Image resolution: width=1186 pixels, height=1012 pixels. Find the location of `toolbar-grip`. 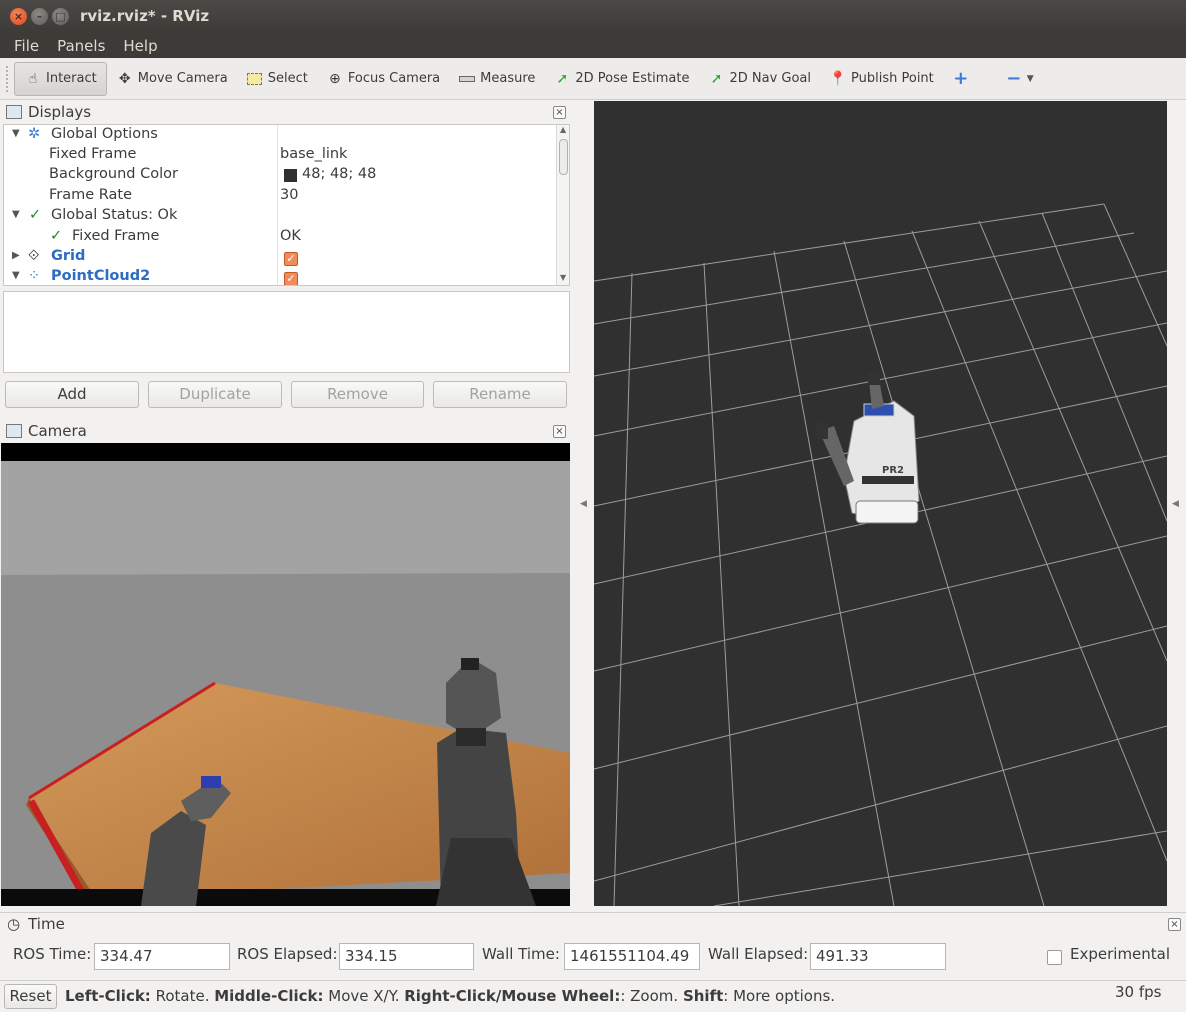

toolbar-grip is located at coordinates (8, 78).